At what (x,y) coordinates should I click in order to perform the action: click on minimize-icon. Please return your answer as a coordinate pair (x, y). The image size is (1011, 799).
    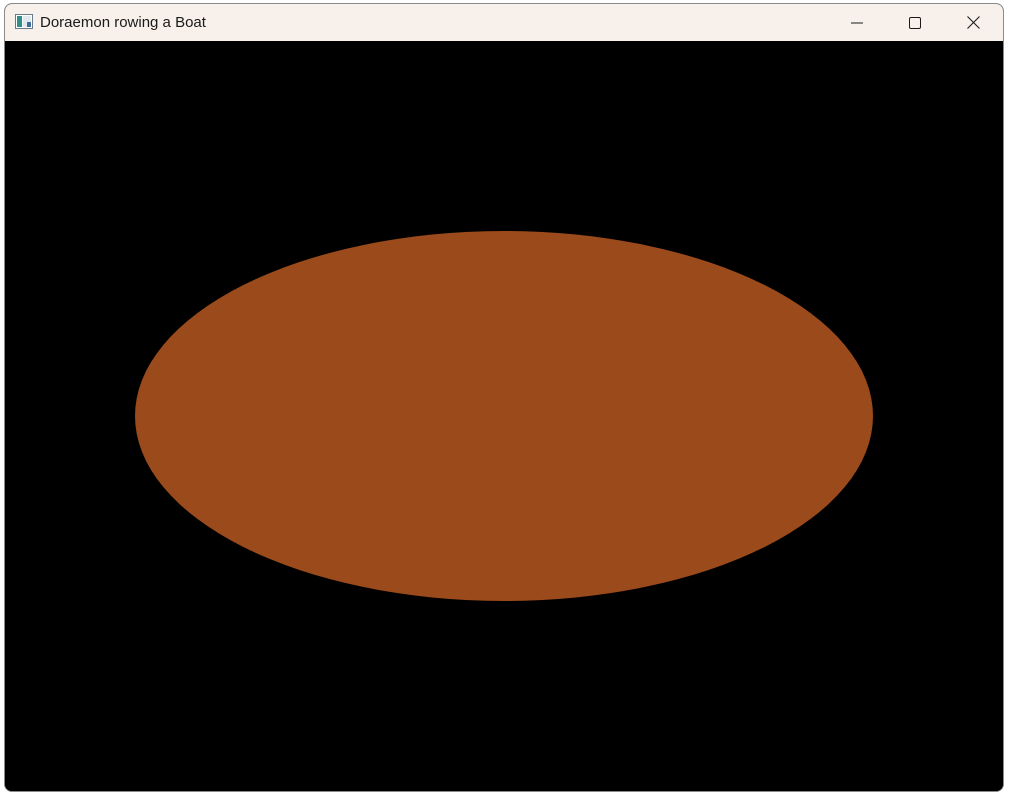
    Looking at the image, I should click on (857, 23).